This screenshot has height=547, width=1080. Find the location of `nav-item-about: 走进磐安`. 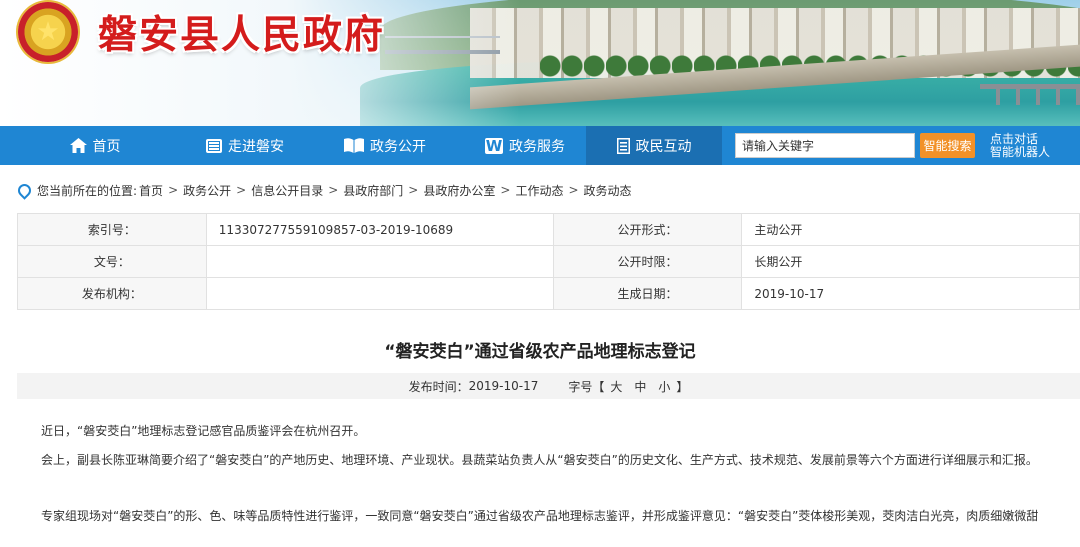

nav-item-about: 走进磐安 is located at coordinates (245, 145).